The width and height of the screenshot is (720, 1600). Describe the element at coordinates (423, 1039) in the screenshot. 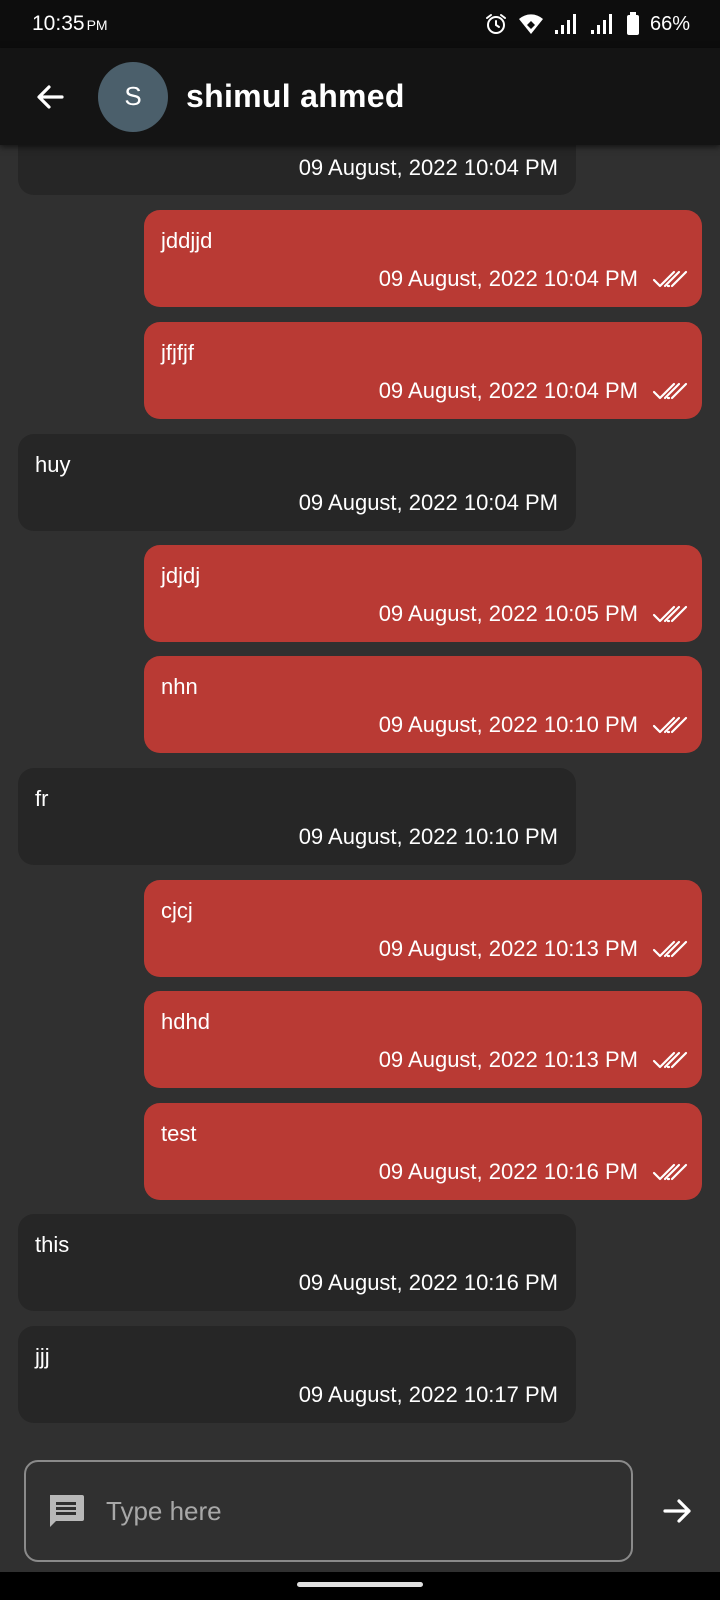

I see `message-bubble-outgoing: hdhd 09 August, 2022 10:13 PM` at that location.